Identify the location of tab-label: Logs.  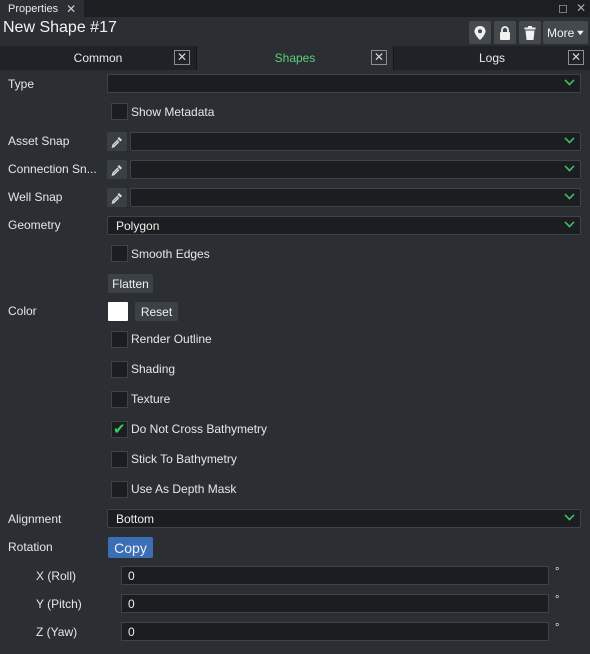
(492, 58).